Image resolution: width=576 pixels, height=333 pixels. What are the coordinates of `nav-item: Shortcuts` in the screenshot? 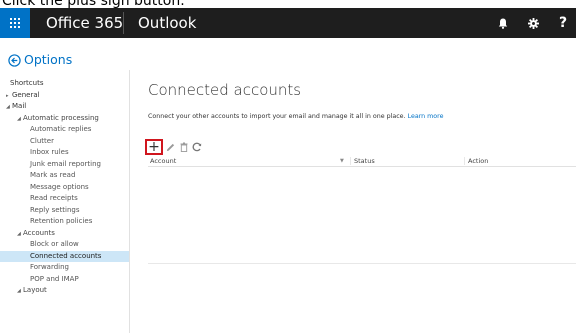 It's located at (65, 84).